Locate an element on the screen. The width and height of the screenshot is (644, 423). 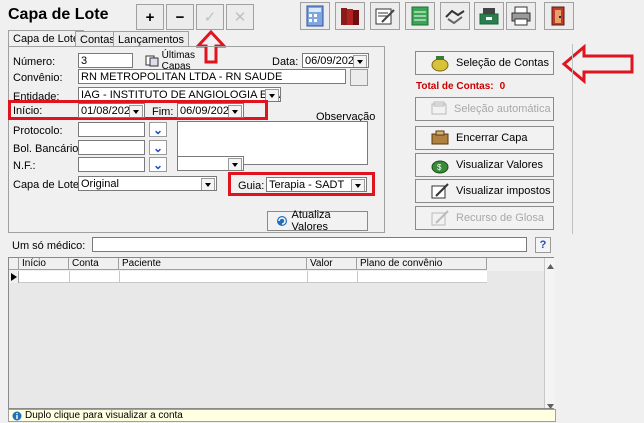
inicio-field: 01/08/2022 is located at coordinates (111, 110).